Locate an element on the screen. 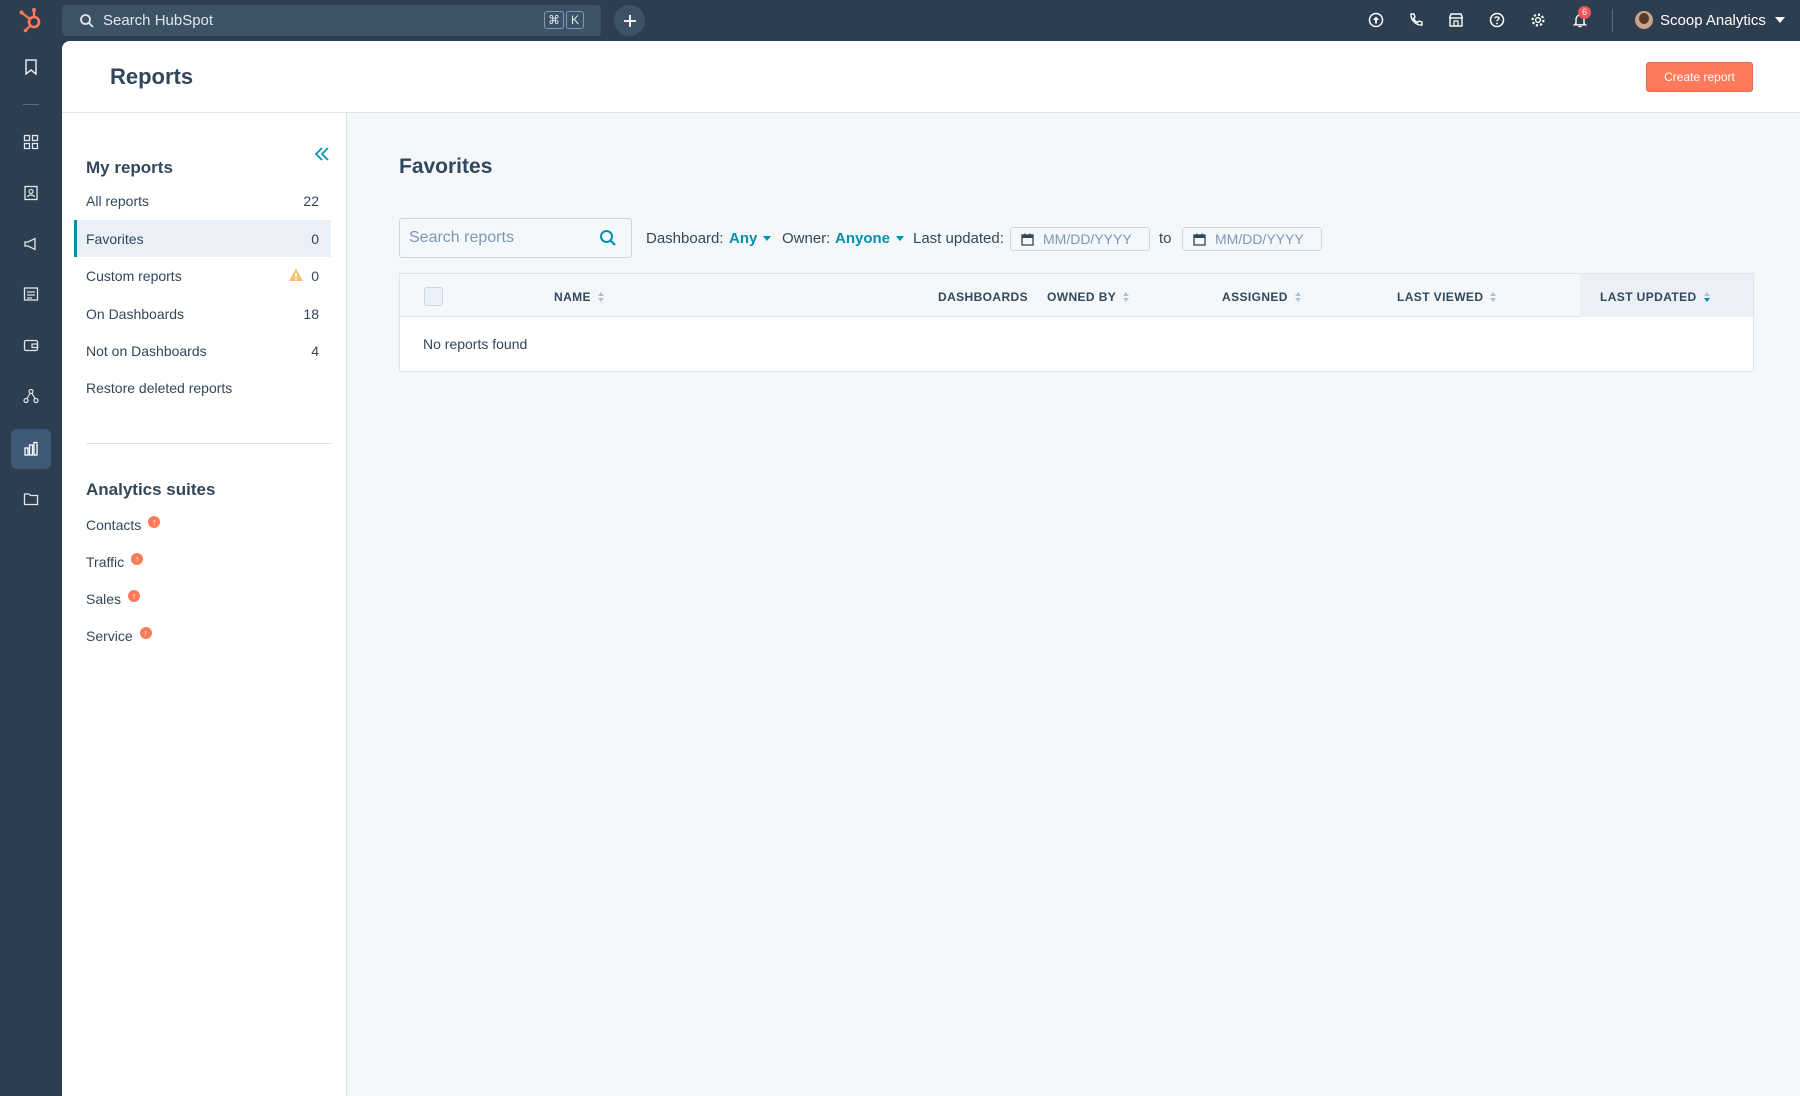 This screenshot has width=1800, height=1096. column-header-label: LAST VIEWED is located at coordinates (1440, 297).